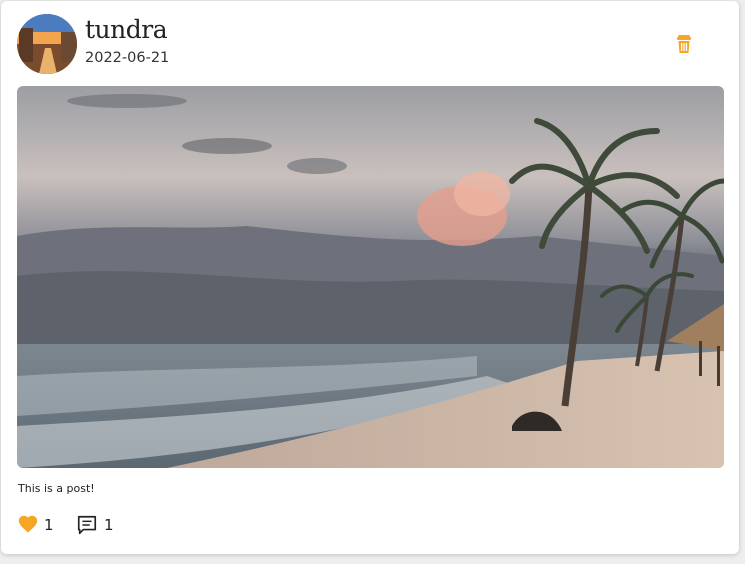 The height and width of the screenshot is (564, 745). Describe the element at coordinates (49, 525) in the screenshot. I see `like-count: 1` at that location.